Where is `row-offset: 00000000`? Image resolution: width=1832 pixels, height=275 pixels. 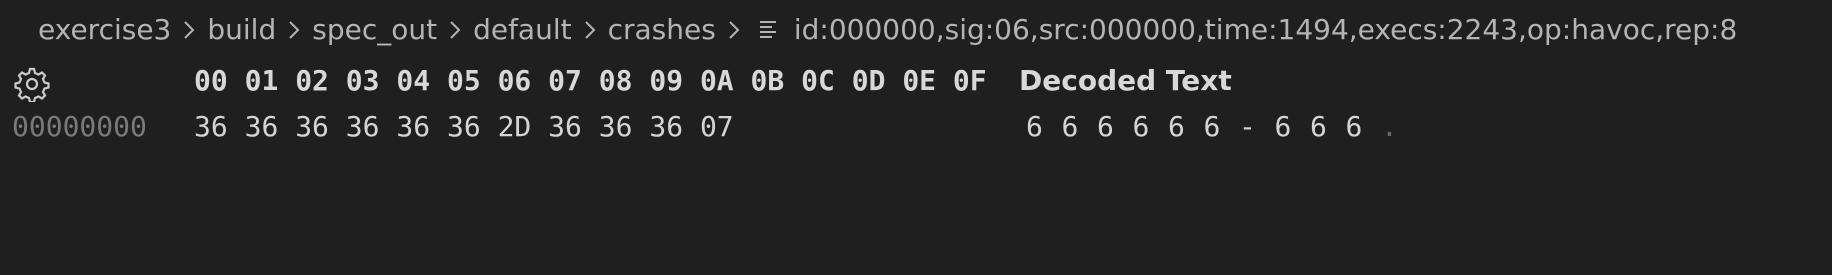
row-offset: 00000000 is located at coordinates (79, 126).